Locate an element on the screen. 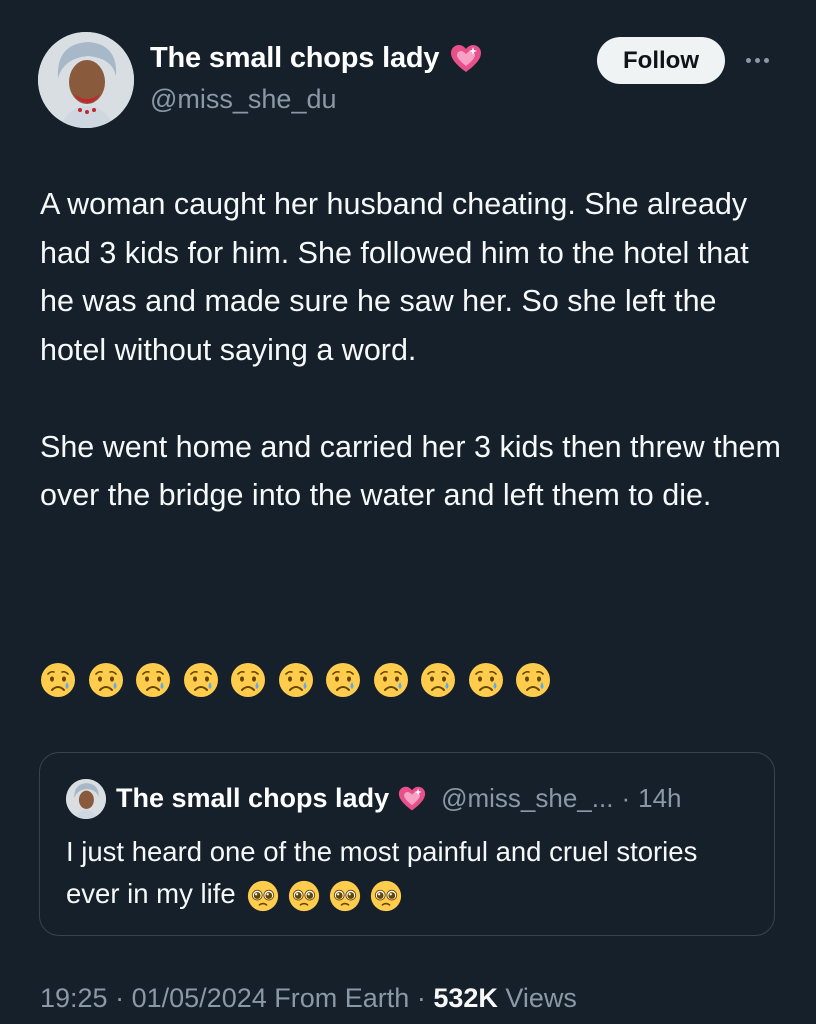 The image size is (816, 1024). tweet-source: From Earth is located at coordinates (342, 998).